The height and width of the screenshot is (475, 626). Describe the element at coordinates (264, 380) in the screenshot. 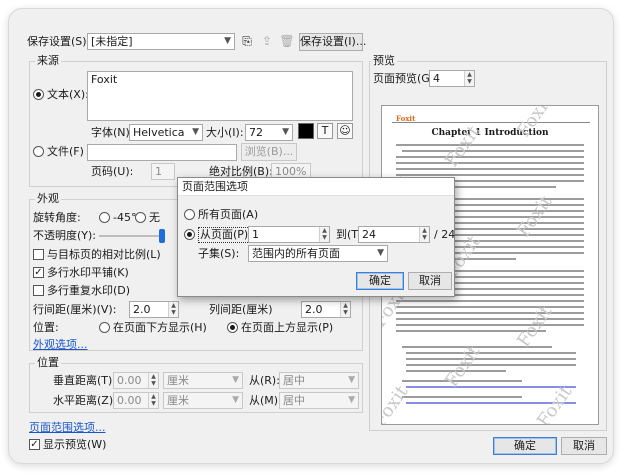

I see `vertical-from-label: 从(R):` at that location.